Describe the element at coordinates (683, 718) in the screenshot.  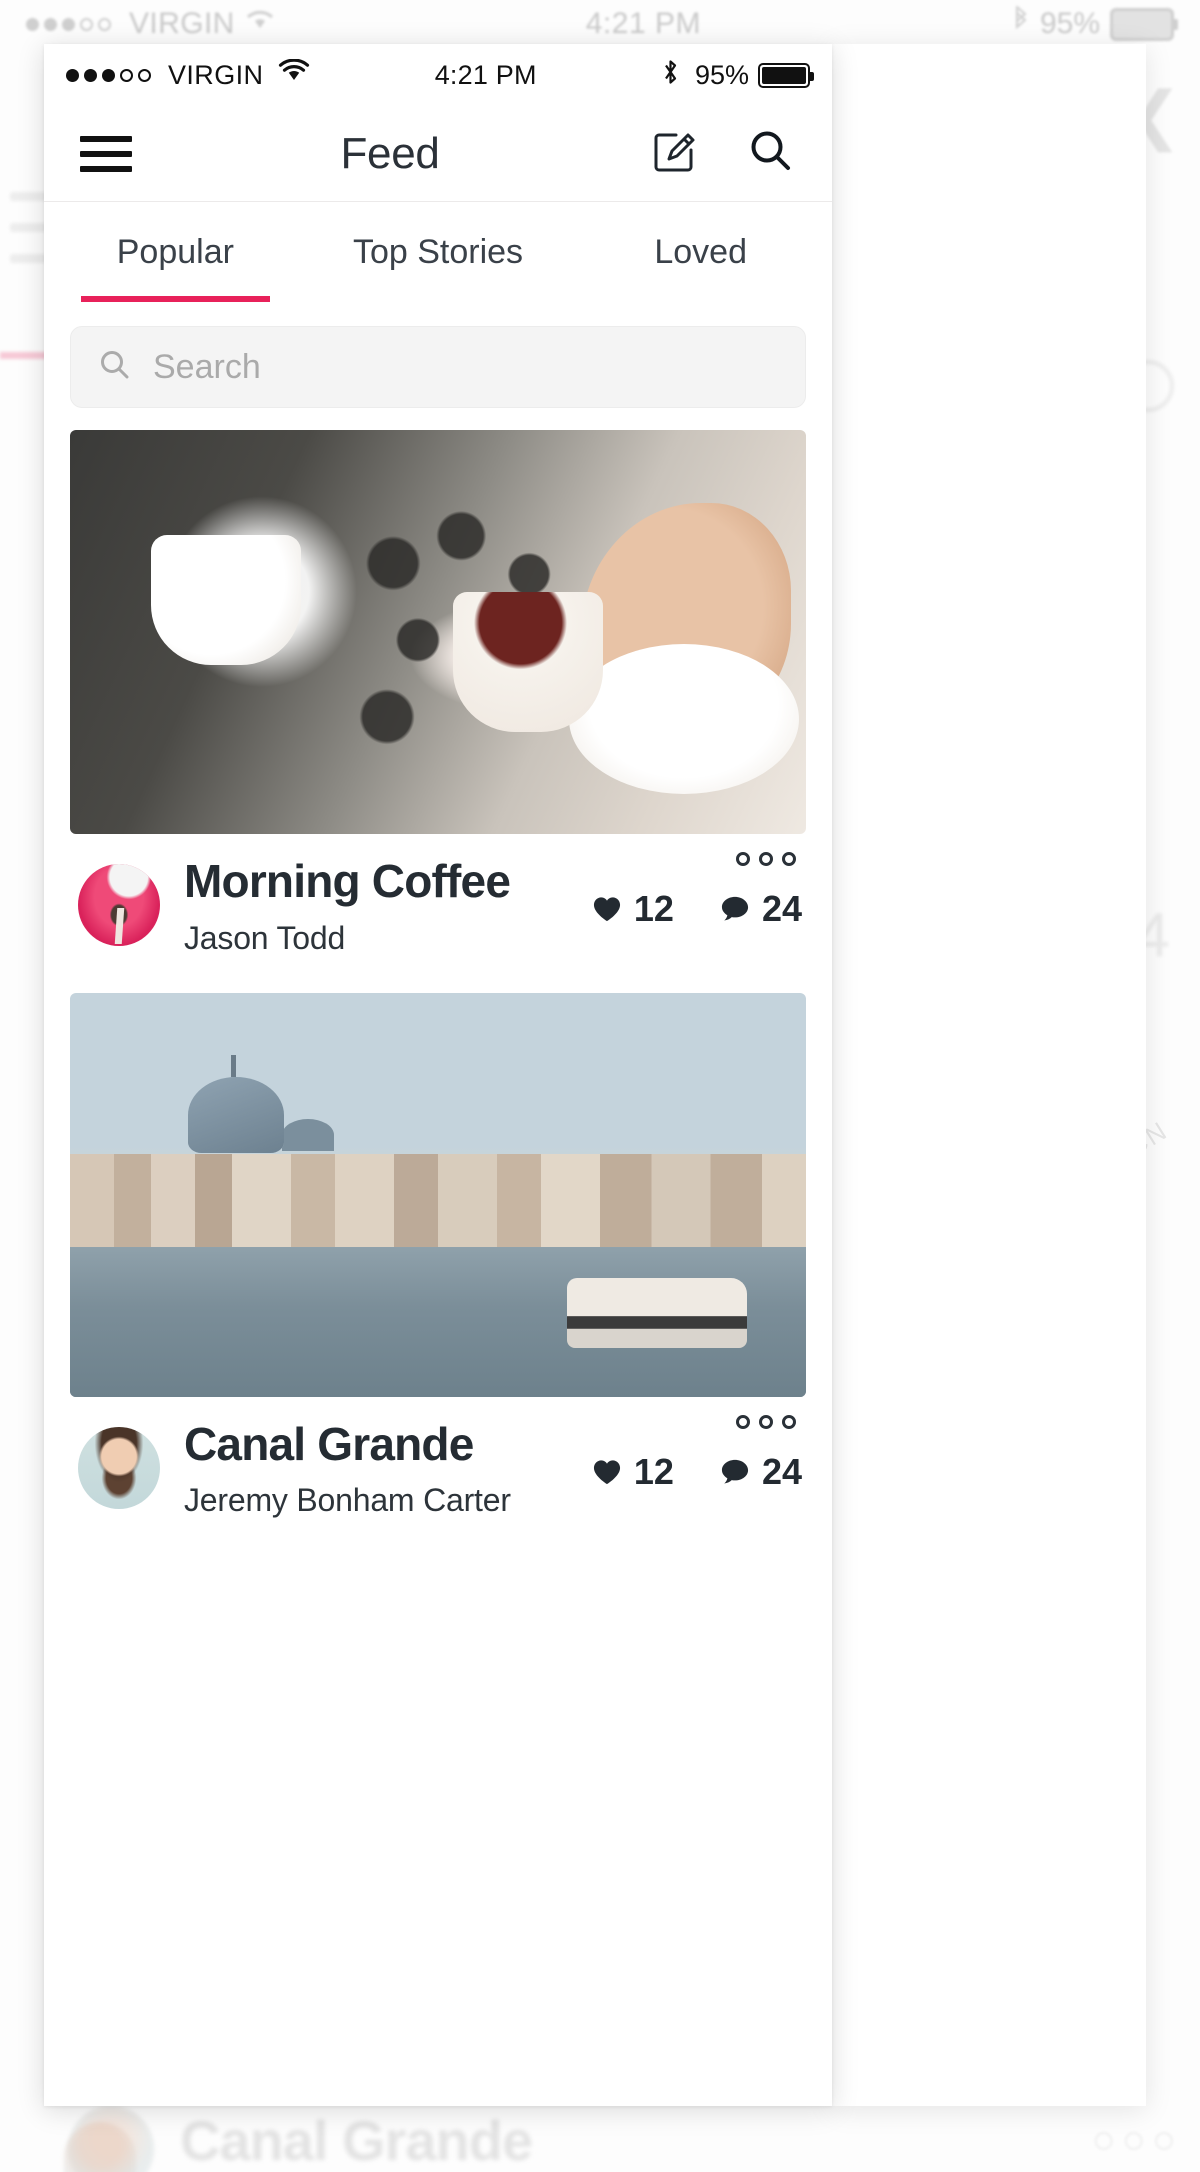
I see `photo-detail-plate` at that location.